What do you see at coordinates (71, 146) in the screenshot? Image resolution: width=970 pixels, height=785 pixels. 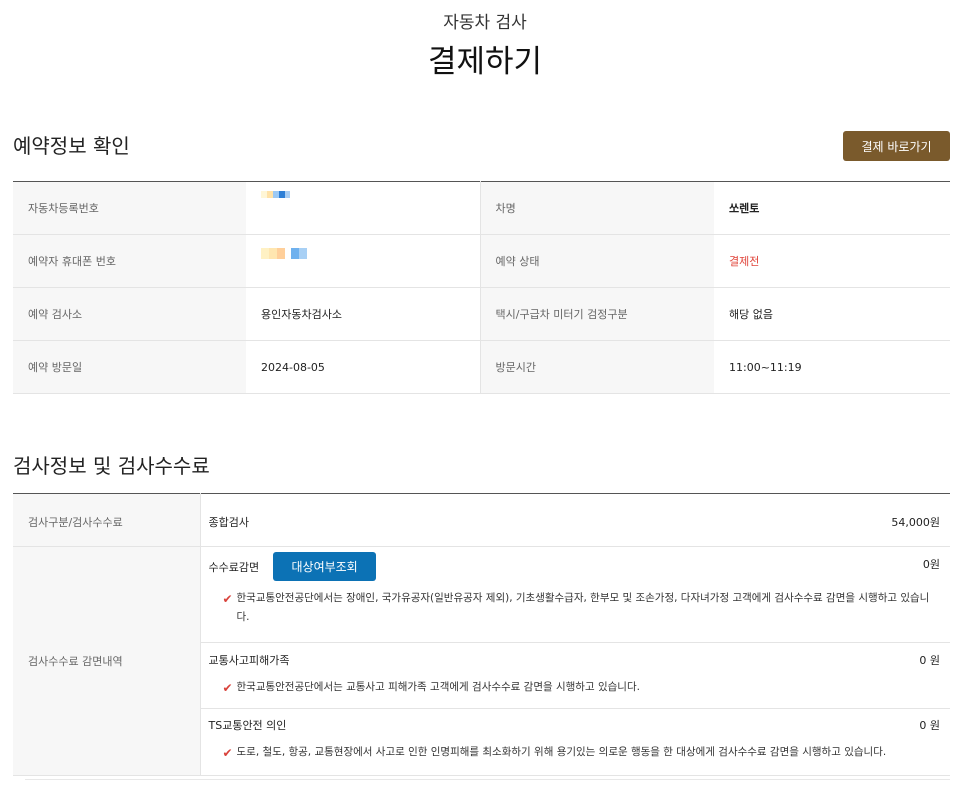 I see `reservation-section-title: 예약정보 확인` at bounding box center [71, 146].